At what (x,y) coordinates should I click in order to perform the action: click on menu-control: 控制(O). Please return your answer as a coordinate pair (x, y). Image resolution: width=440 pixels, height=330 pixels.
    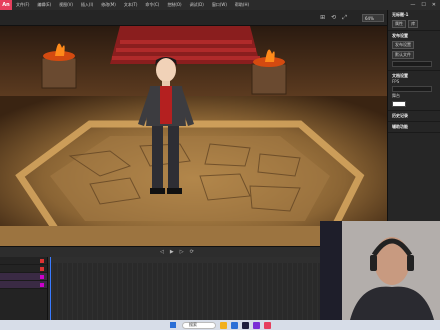
    Looking at the image, I should click on (174, 5).